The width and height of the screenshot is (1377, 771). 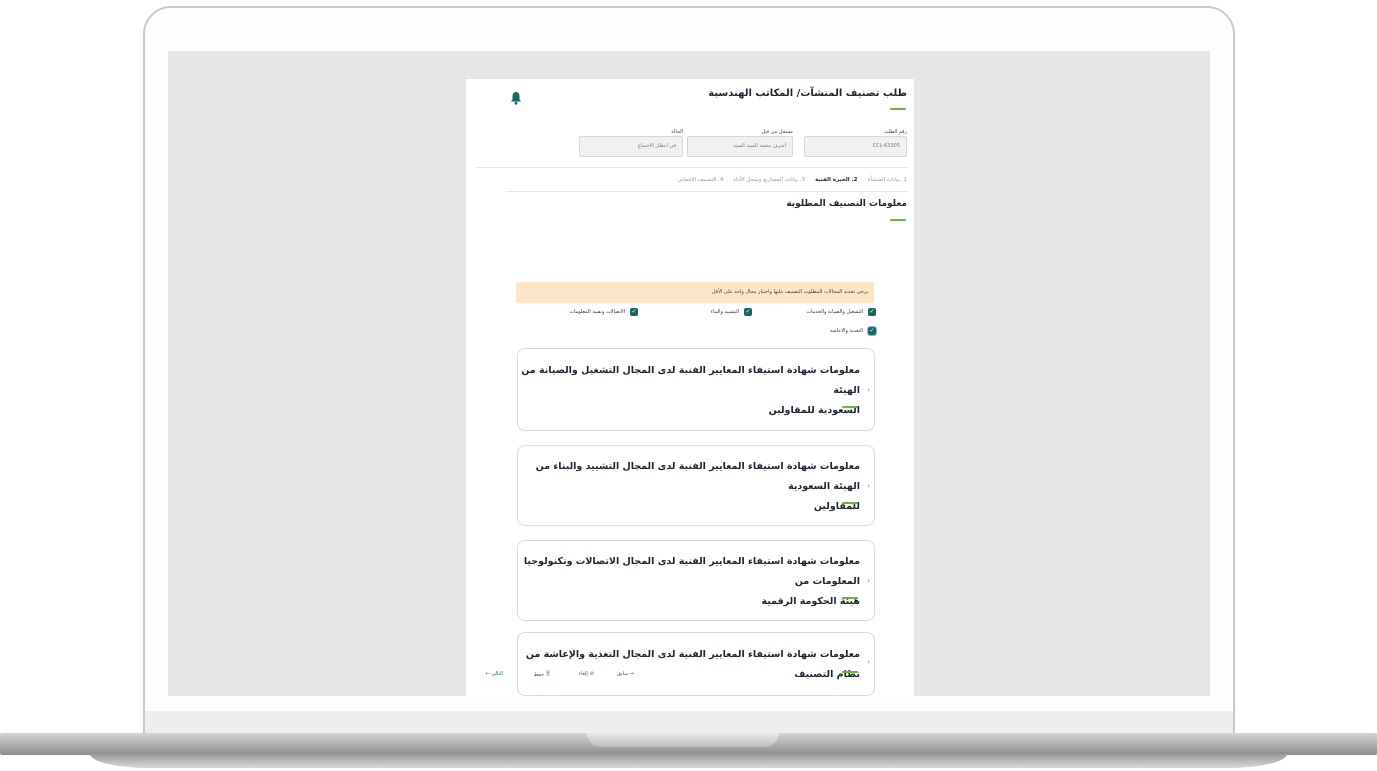 I want to click on section-underline, so click(x=898, y=220).